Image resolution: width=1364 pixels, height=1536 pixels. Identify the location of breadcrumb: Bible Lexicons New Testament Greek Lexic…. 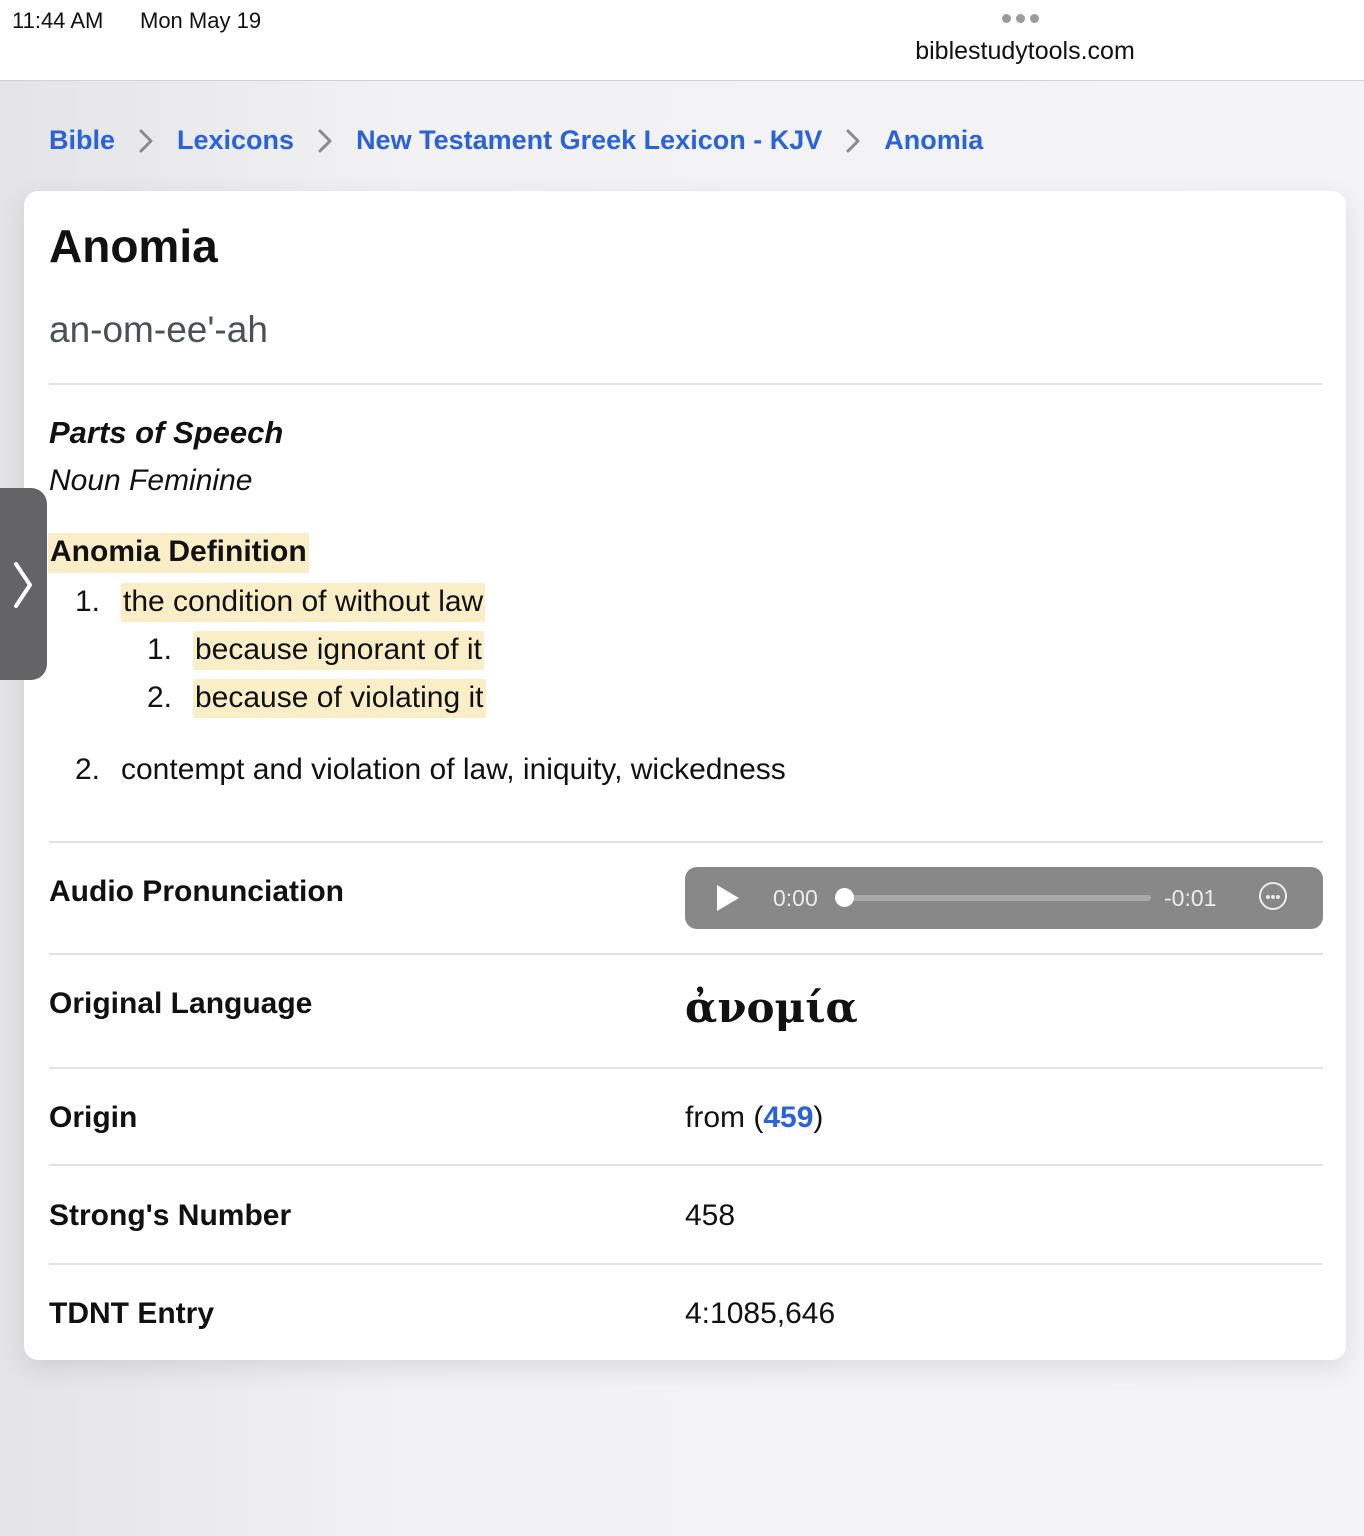
(516, 140).